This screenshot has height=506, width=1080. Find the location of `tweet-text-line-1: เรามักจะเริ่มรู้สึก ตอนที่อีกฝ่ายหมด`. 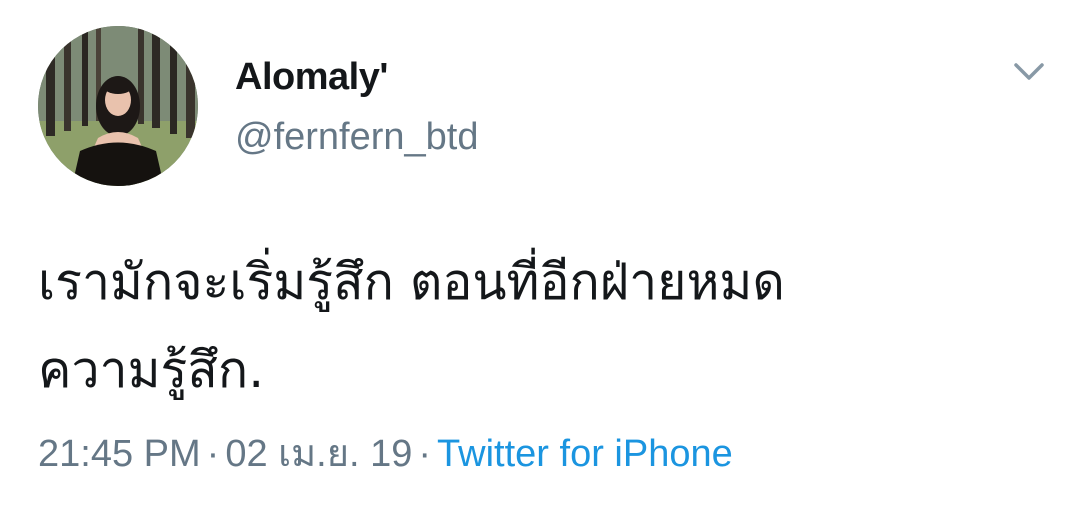

tweet-text-line-1: เรามักจะเริ่มรู้สึก ตอนที่อีกฝ่ายหมด is located at coordinates (411, 282).